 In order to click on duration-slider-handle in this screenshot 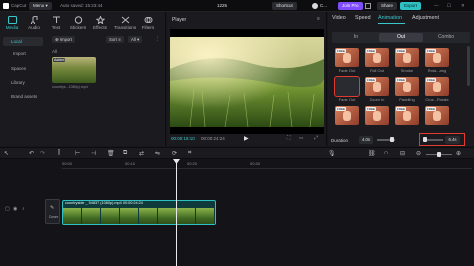, I will do `click(392, 139)`.